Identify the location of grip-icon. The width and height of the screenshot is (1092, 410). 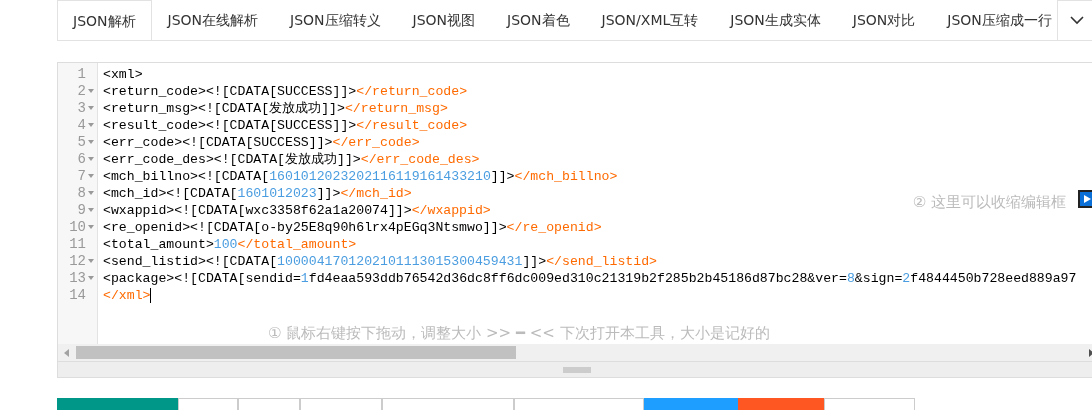
(577, 369).